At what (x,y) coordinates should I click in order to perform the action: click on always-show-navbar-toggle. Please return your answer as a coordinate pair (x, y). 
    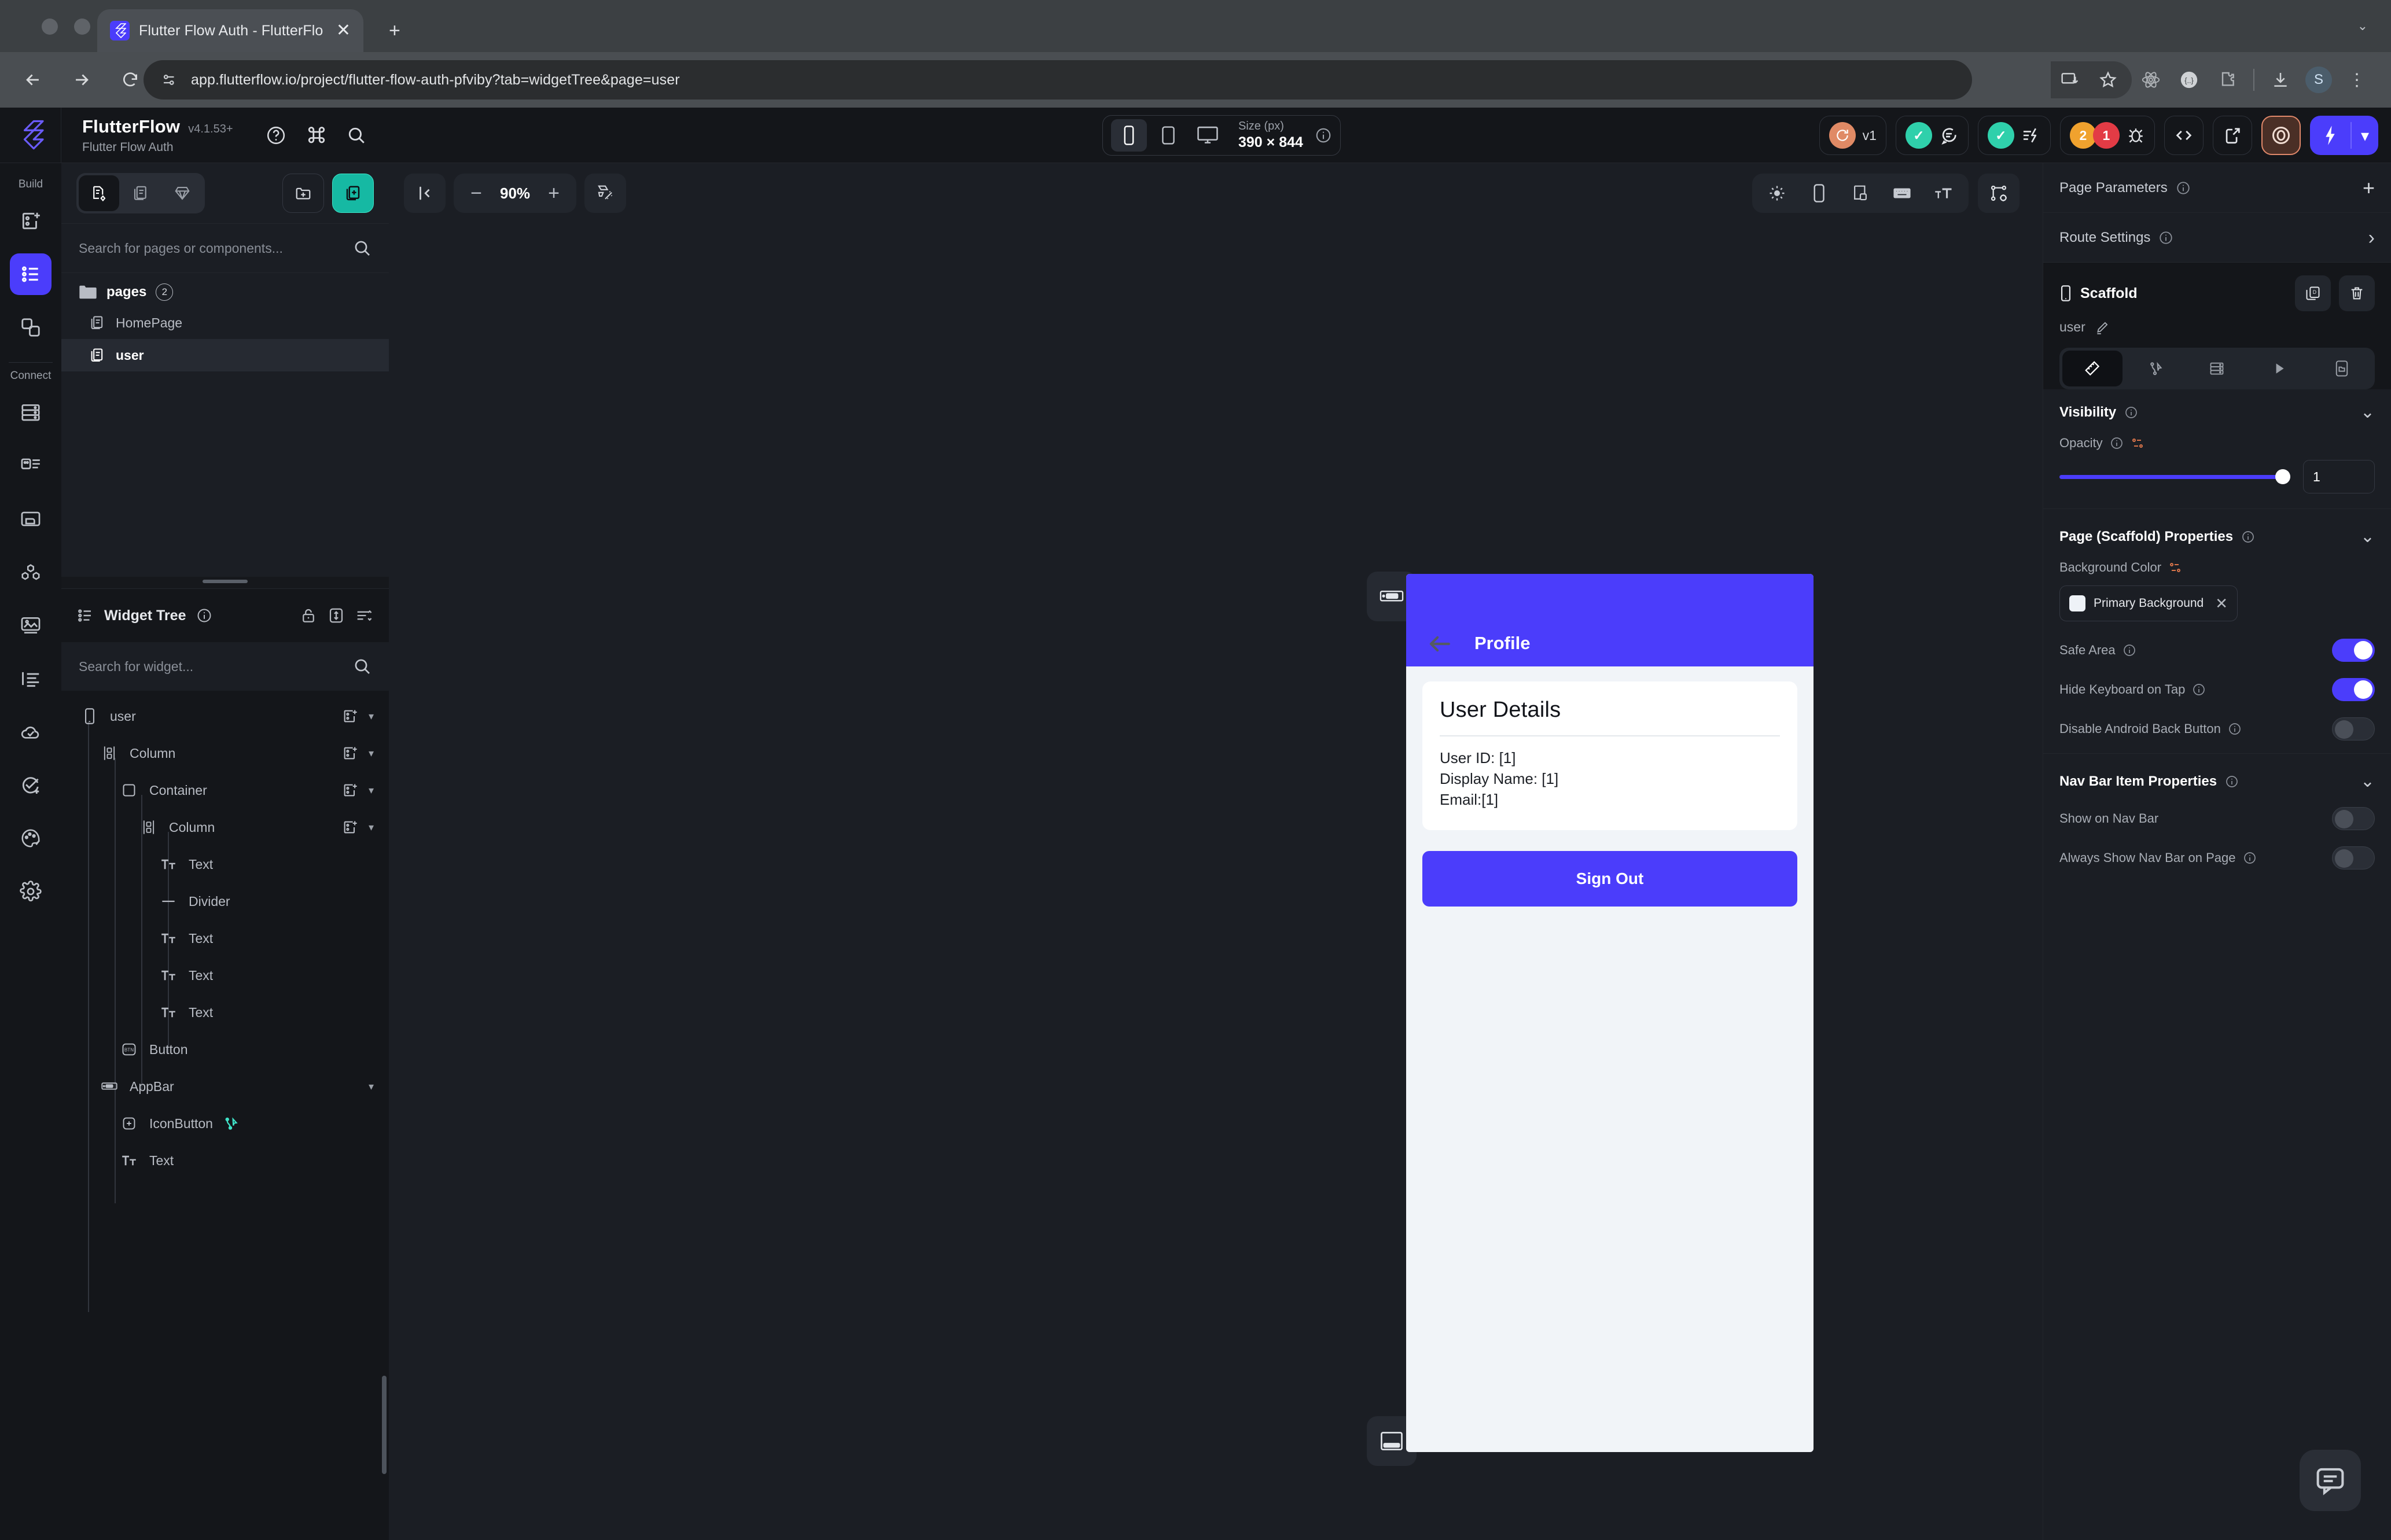
    Looking at the image, I should click on (2353, 858).